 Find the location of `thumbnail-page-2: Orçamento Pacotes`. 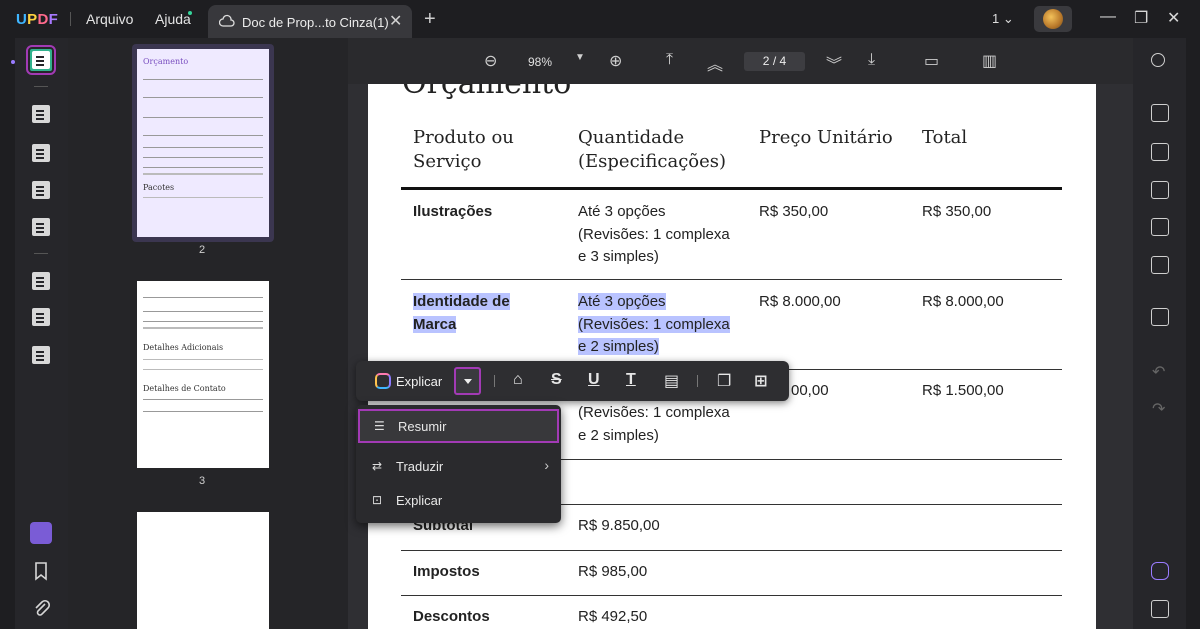

thumbnail-page-2: Orçamento Pacotes is located at coordinates (203, 143).